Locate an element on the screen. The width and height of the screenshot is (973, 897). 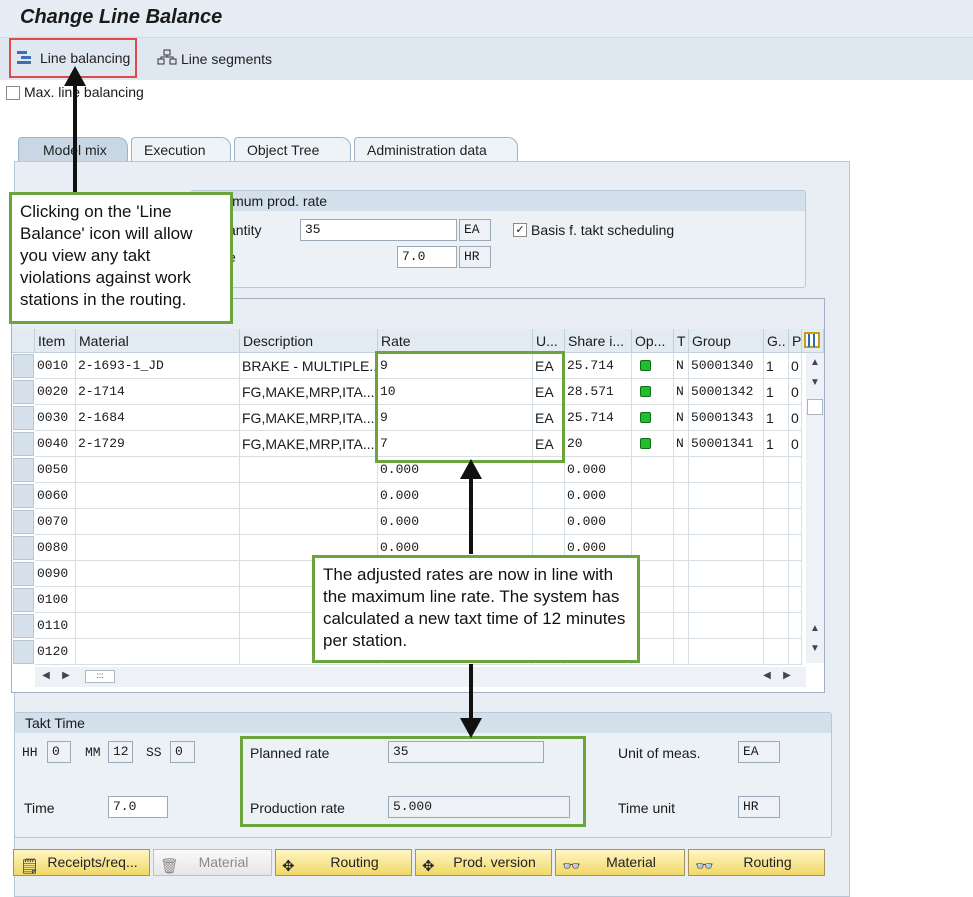
display-routing-button: 👓 Routing is located at coordinates (756, 862).